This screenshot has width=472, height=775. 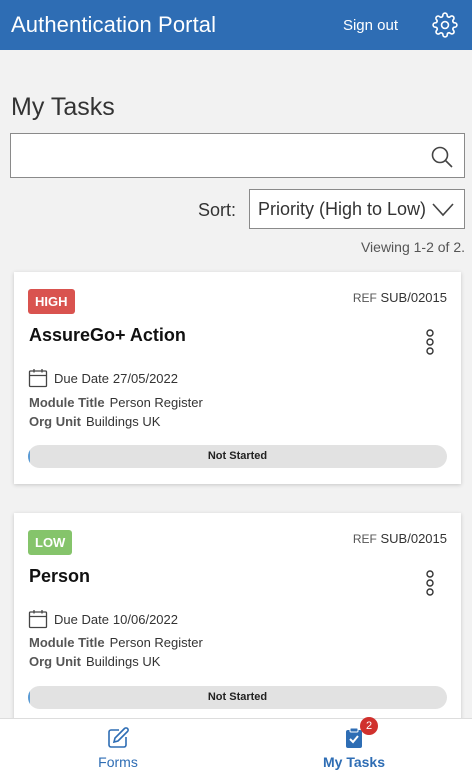 What do you see at coordinates (145, 619) in the screenshot?
I see `due-date-value: 10/06/2022` at bounding box center [145, 619].